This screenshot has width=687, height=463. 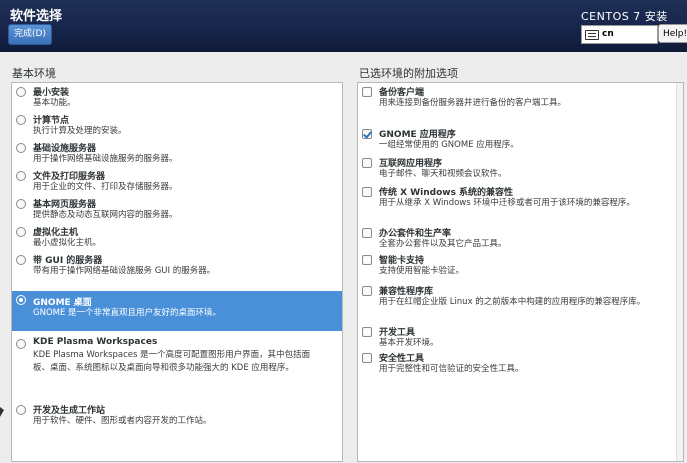 I want to click on addon-description: 用于从继承 X Windows 环境中迁移或者可用于该环境的兼容程序。, so click(x=507, y=203).